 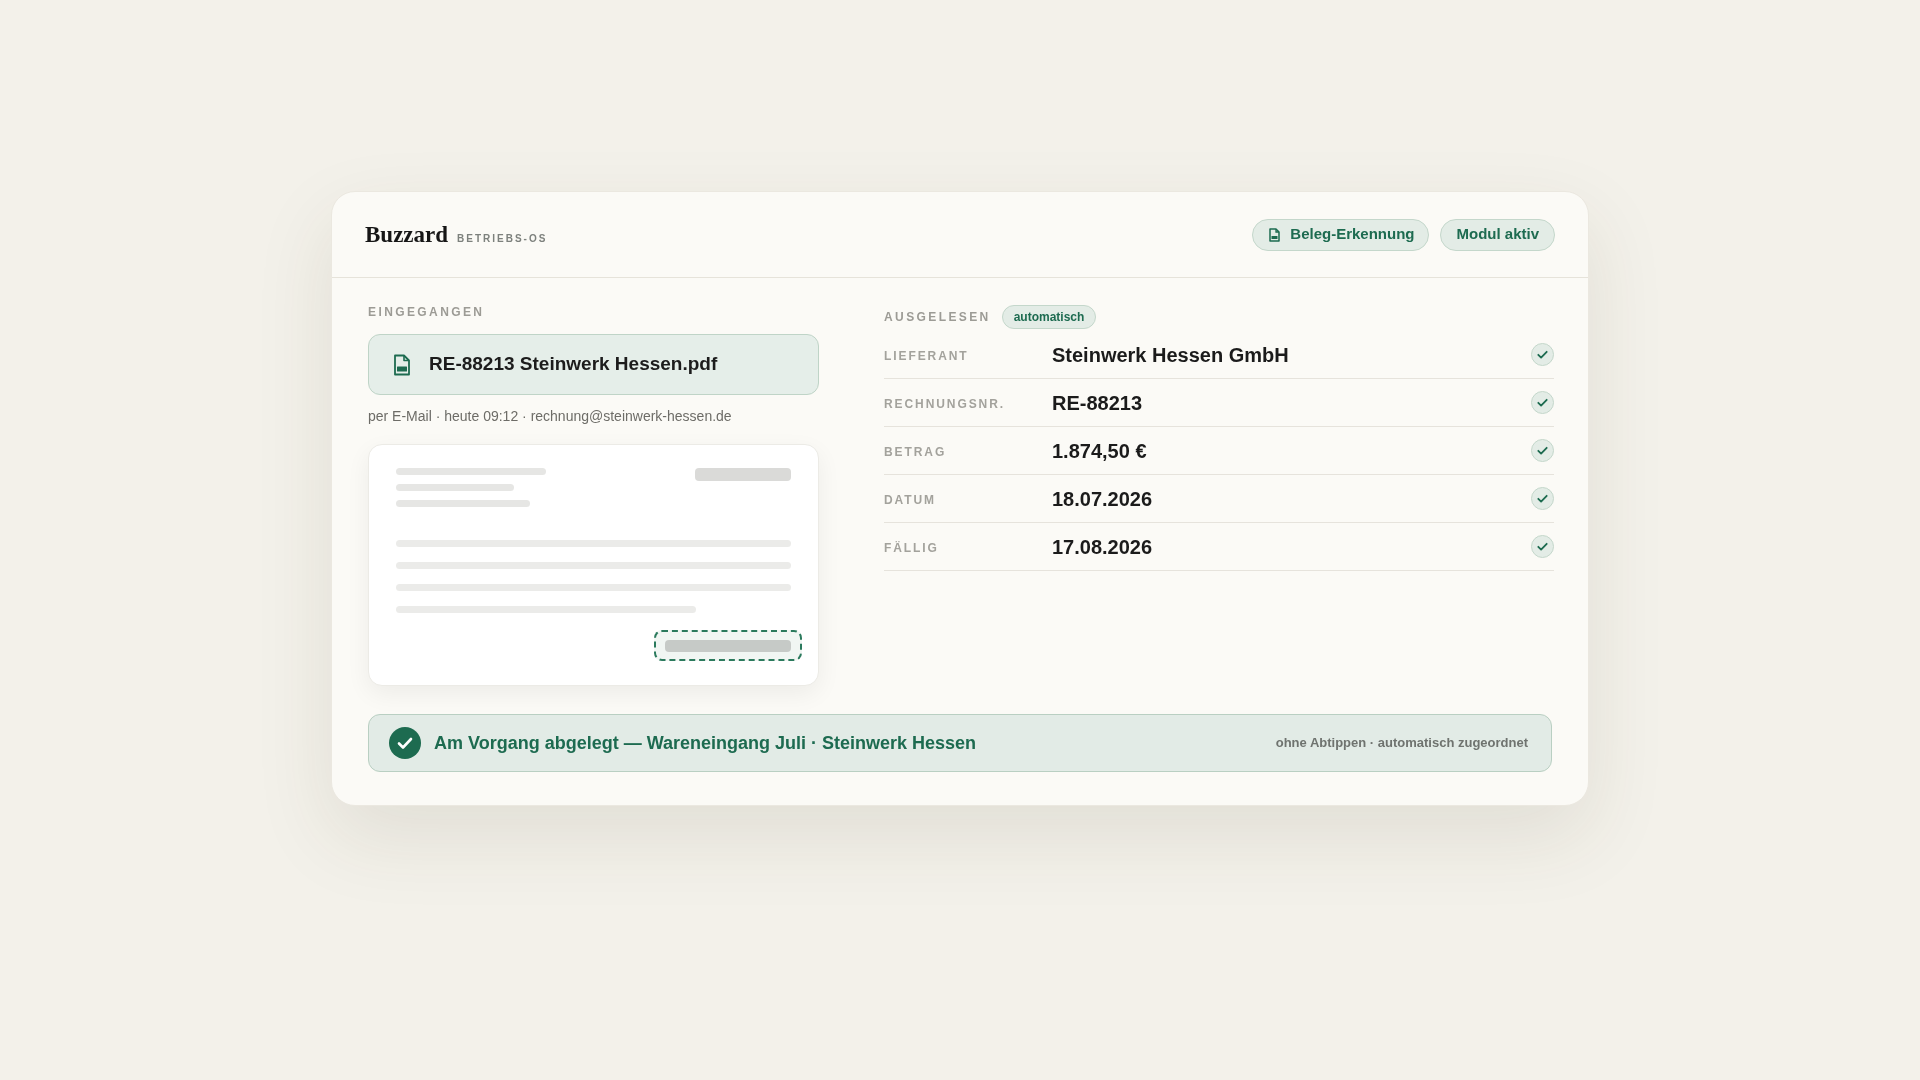 I want to click on status-pill: Modul aktiv, so click(x=1497, y=234).